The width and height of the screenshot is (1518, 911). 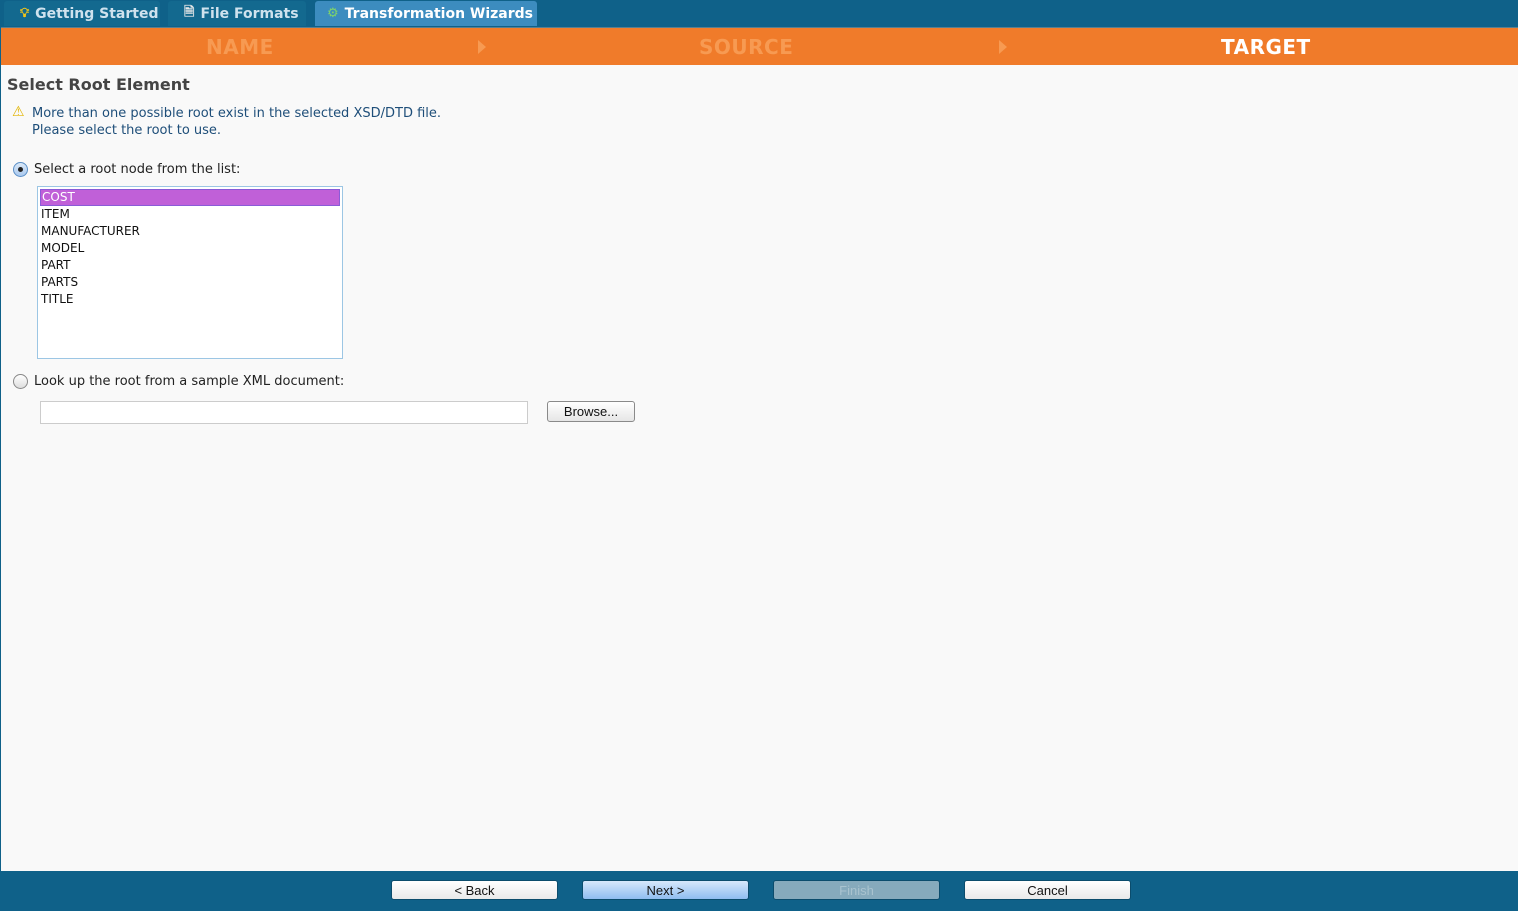 I want to click on tab-label: Getting Started, so click(x=97, y=13).